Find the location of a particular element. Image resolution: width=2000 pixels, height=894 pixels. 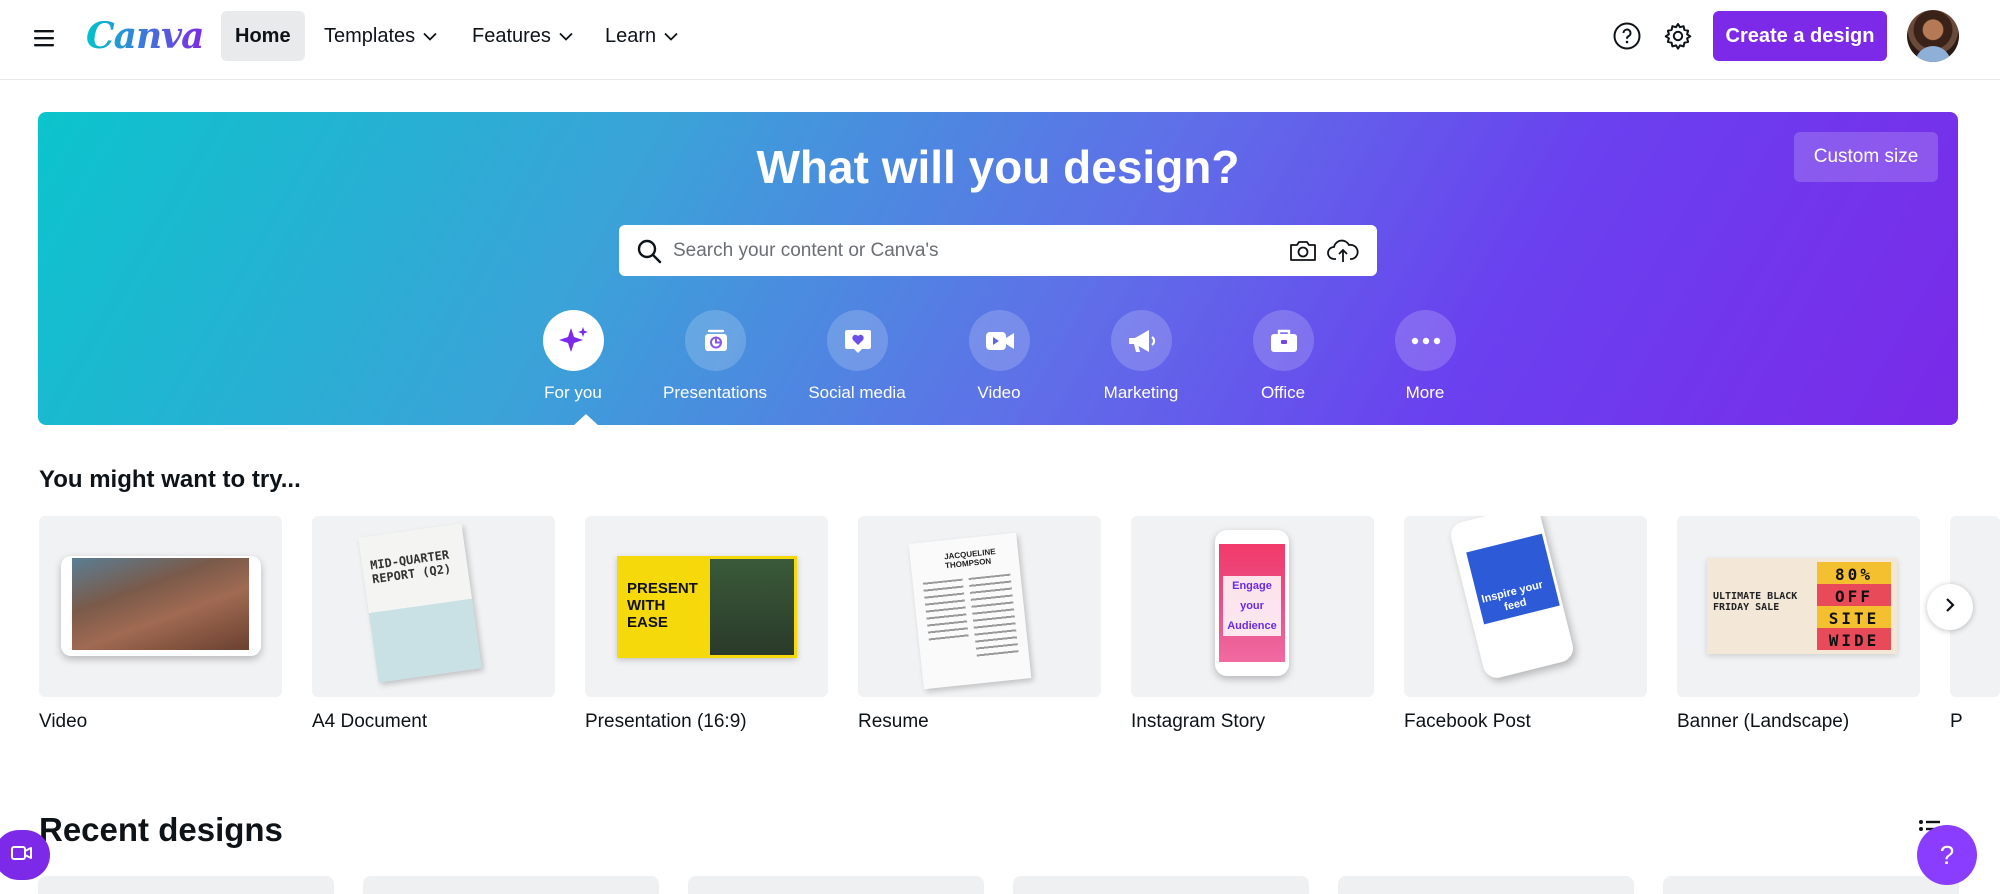

chevron-right-icon is located at coordinates (1950, 607).